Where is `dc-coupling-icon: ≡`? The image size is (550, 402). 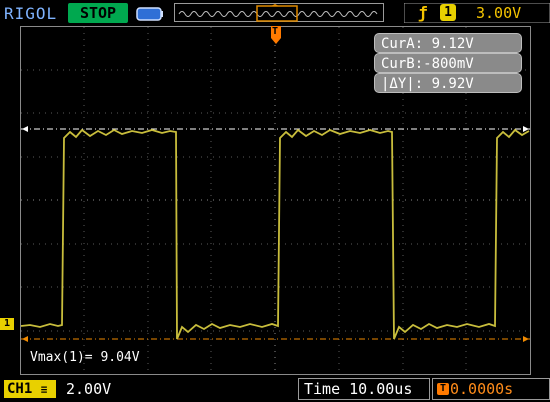
dc-coupling-icon: ≡ is located at coordinates (44, 389).